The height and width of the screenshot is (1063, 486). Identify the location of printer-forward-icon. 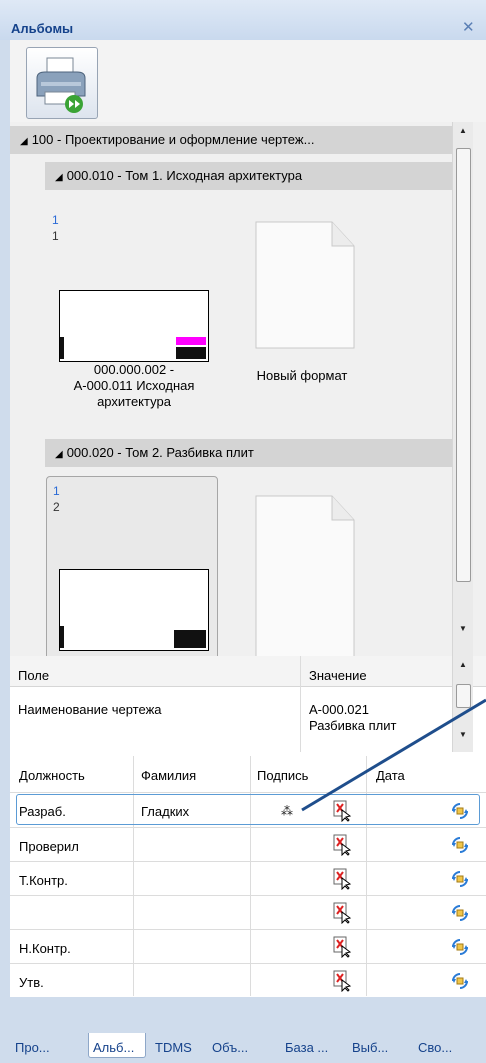
(61, 85).